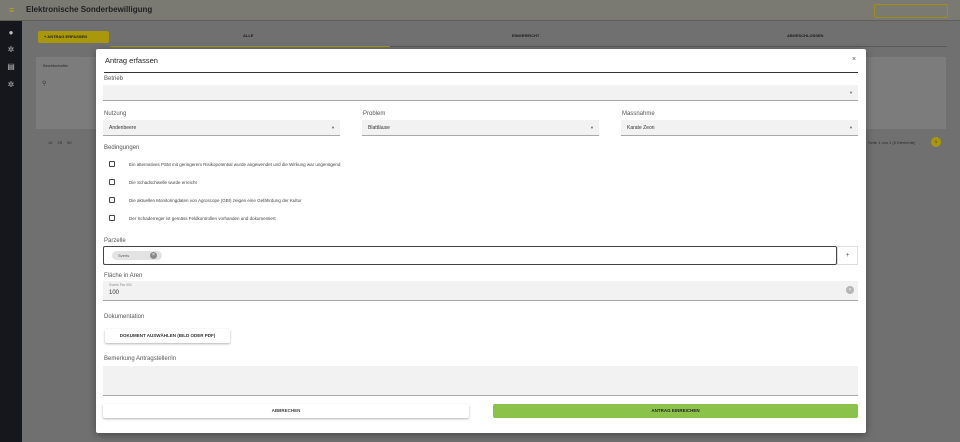 Image resolution: width=960 pixels, height=442 pixels. I want to click on bemerkung-textarea, so click(480, 381).